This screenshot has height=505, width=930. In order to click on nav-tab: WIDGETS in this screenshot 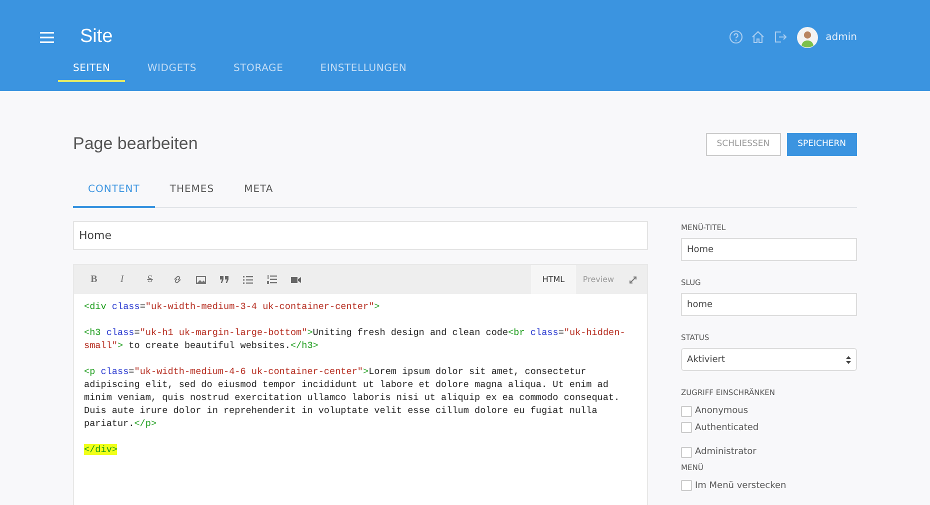, I will do `click(172, 68)`.